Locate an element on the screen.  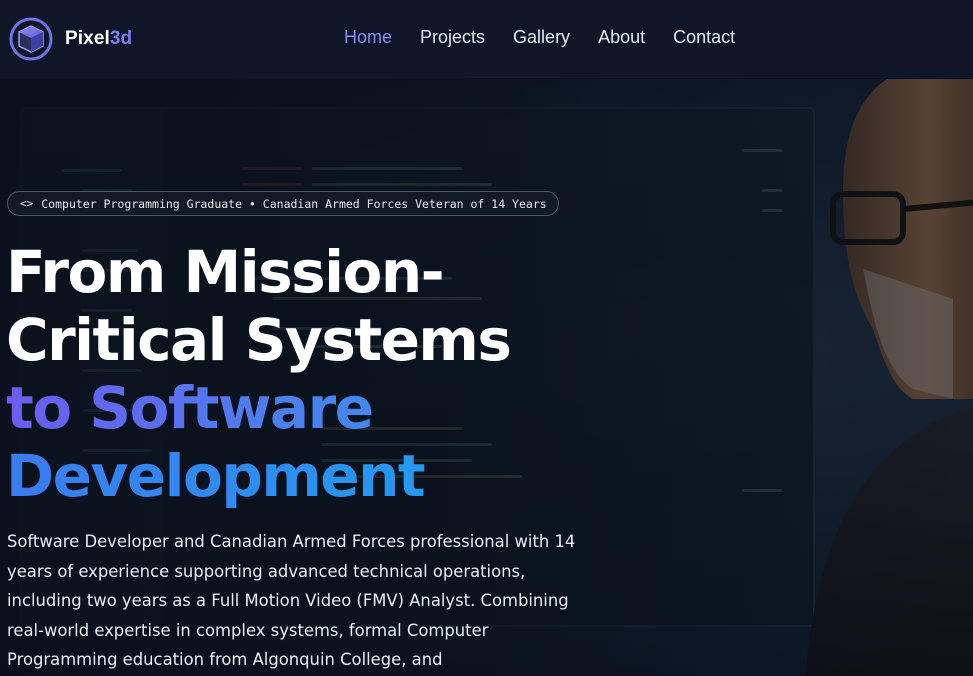
nav-item-home: Home is located at coordinates (368, 37).